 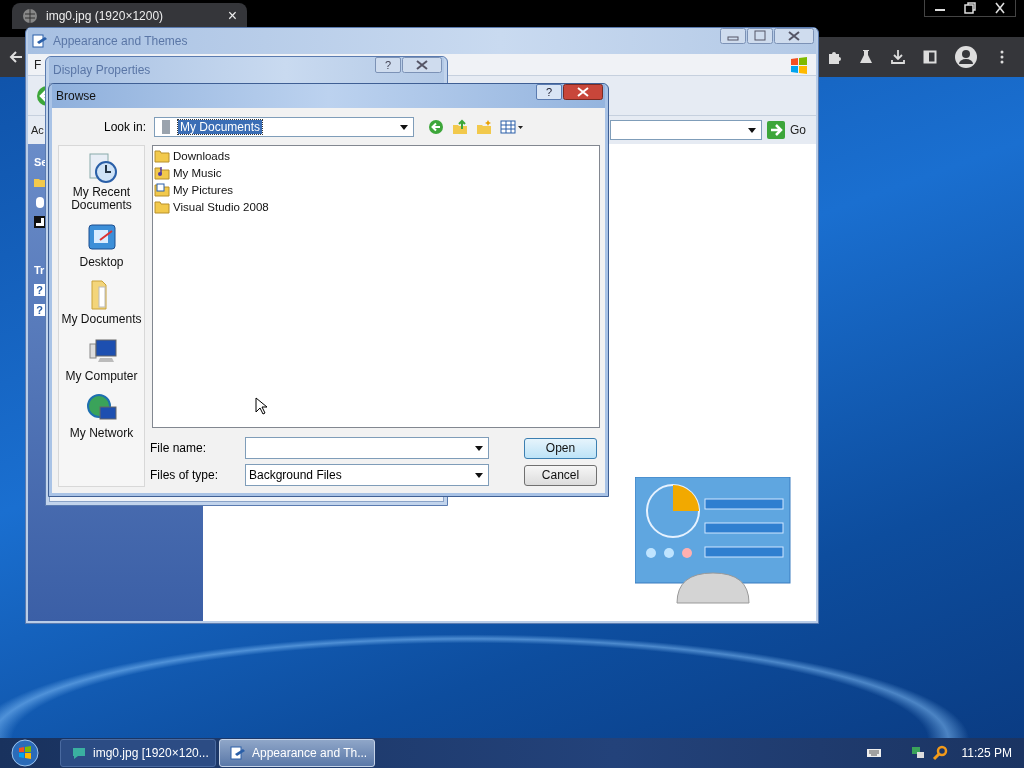 I want to click on dialog-title: Browse, so click(x=76, y=96).